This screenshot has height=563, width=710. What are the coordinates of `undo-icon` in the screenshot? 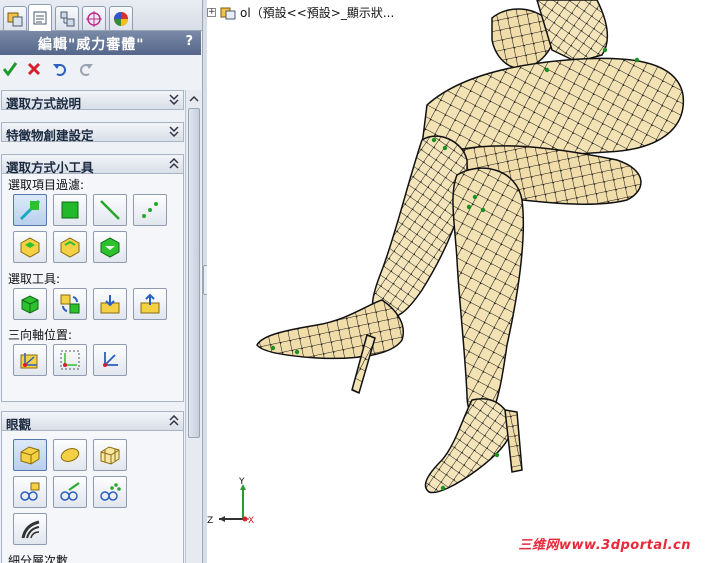 It's located at (59, 70).